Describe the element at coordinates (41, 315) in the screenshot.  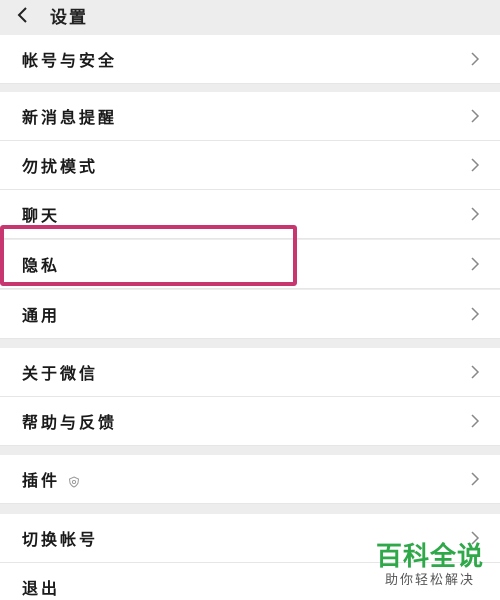
I see `settings-item-label: 通用` at that location.